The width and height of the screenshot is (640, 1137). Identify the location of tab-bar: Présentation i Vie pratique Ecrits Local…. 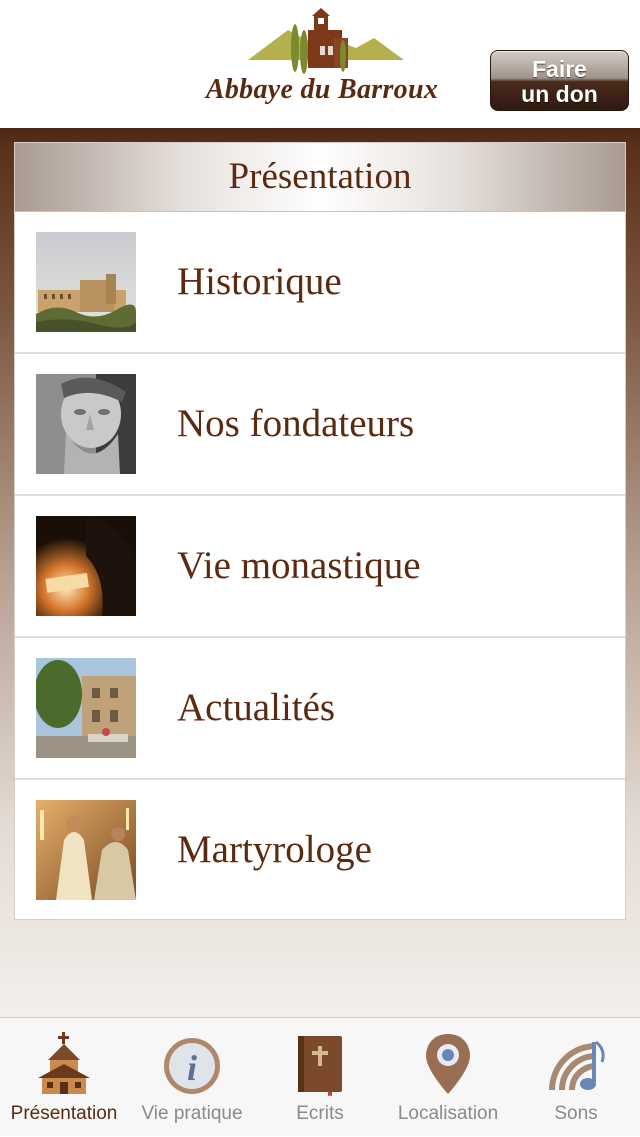
(320, 1076).